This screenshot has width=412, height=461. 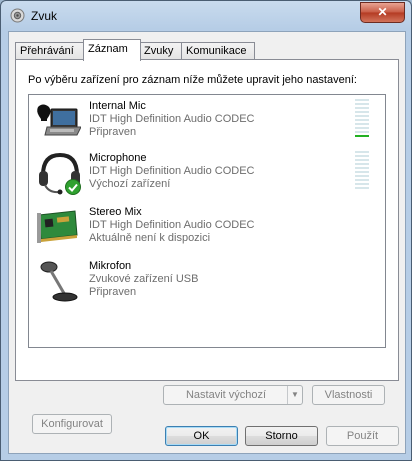 I want to click on close-icon: ✕, so click(x=382, y=12).